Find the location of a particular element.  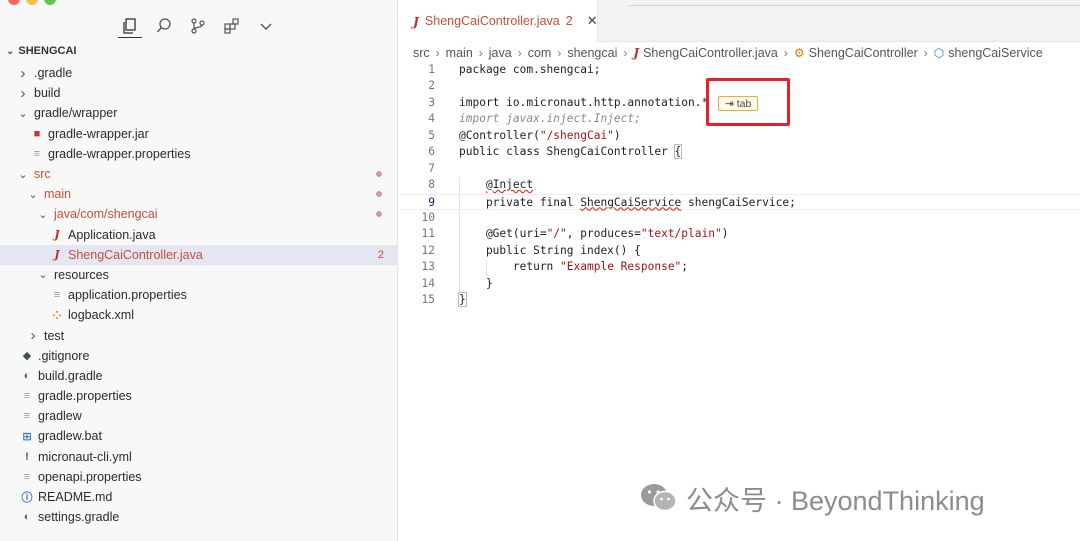

tree-item-label: .gitignore is located at coordinates (64, 355).